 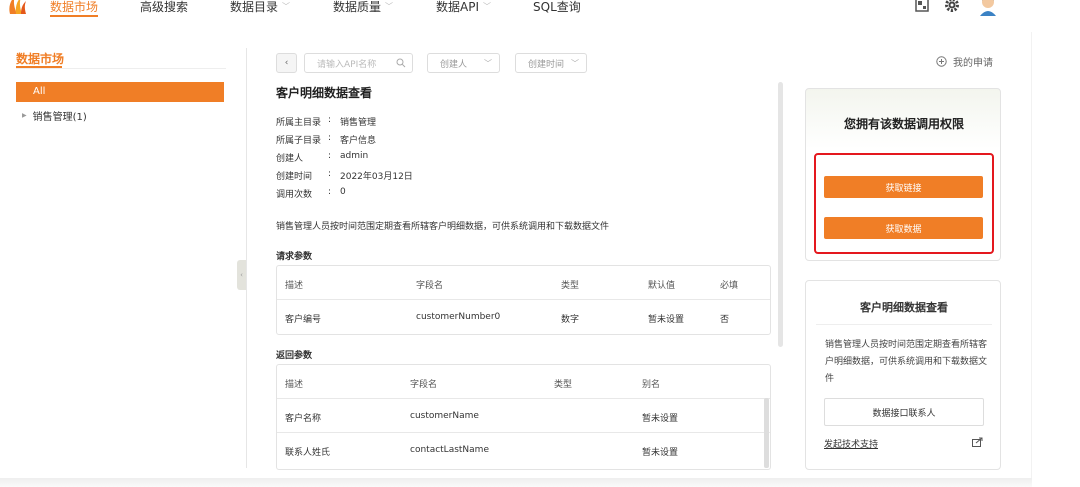 I want to click on bottom-shadow, so click(x=516, y=482).